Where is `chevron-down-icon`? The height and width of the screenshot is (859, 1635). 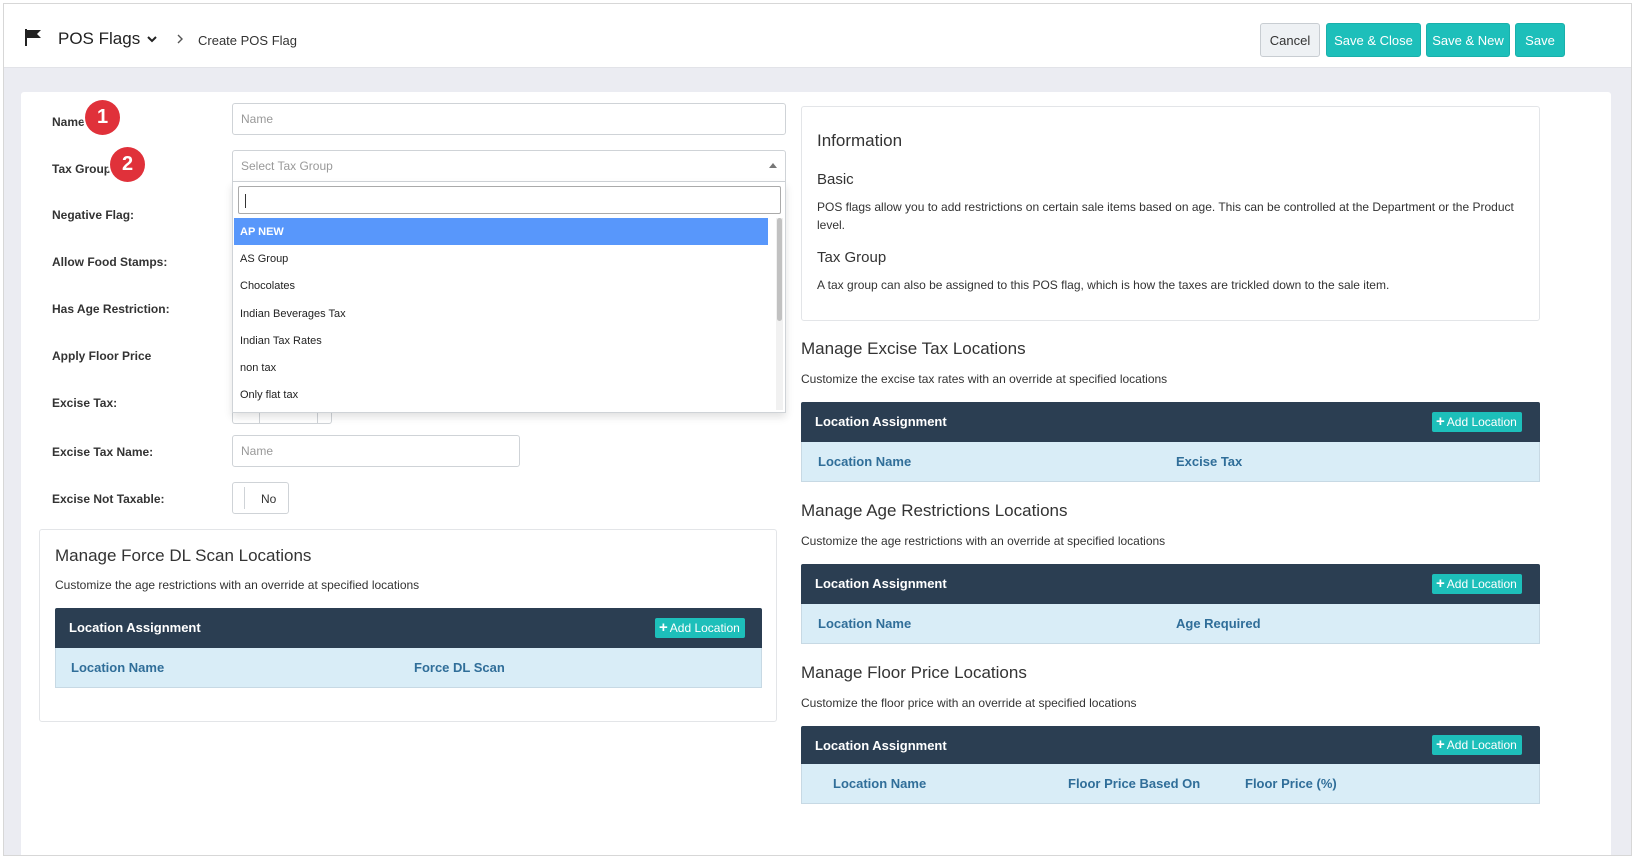 chevron-down-icon is located at coordinates (152, 39).